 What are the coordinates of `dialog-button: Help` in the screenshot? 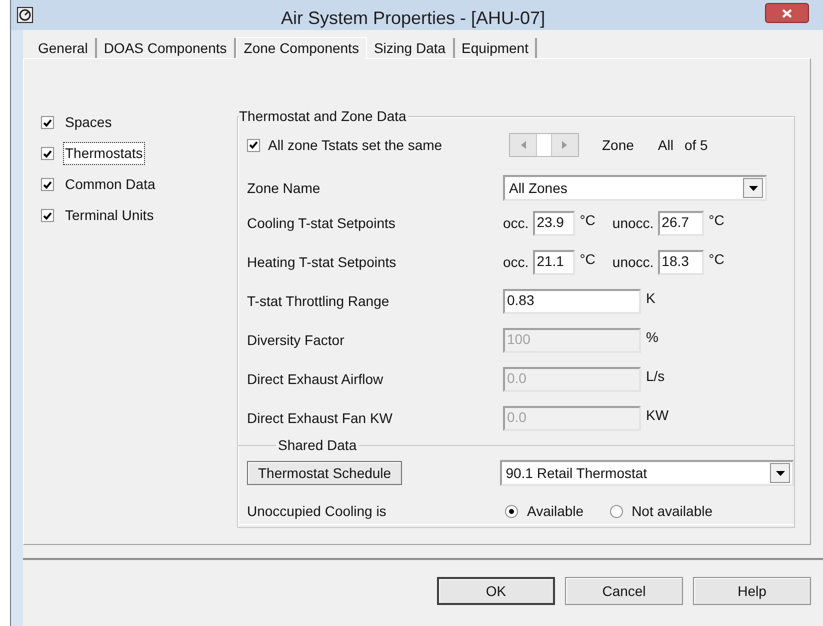 It's located at (752, 591).